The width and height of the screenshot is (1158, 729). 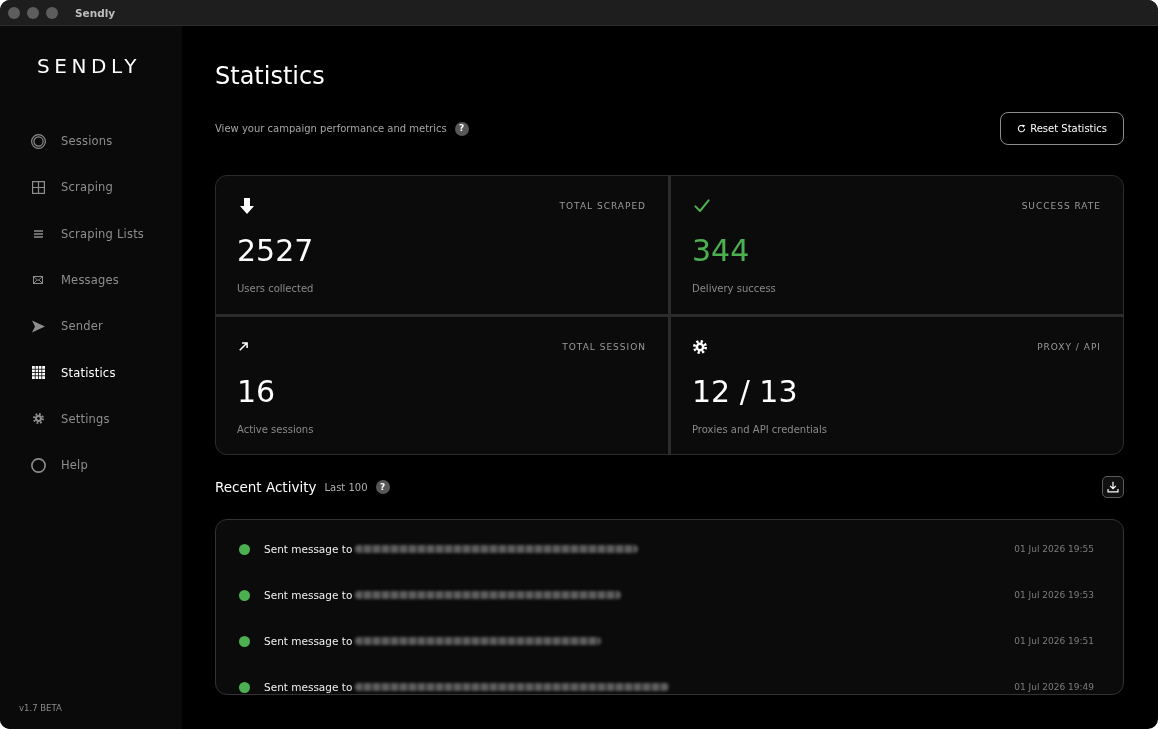 I want to click on grid-icon, so click(x=38, y=187).